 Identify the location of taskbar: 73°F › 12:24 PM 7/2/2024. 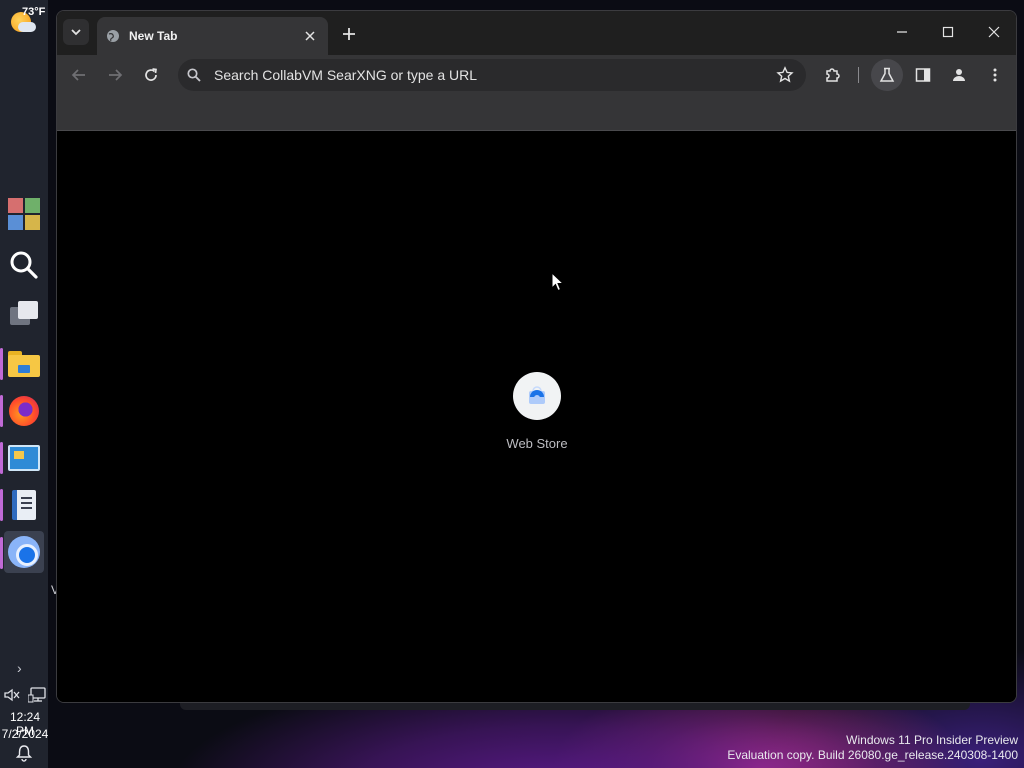
(24, 384).